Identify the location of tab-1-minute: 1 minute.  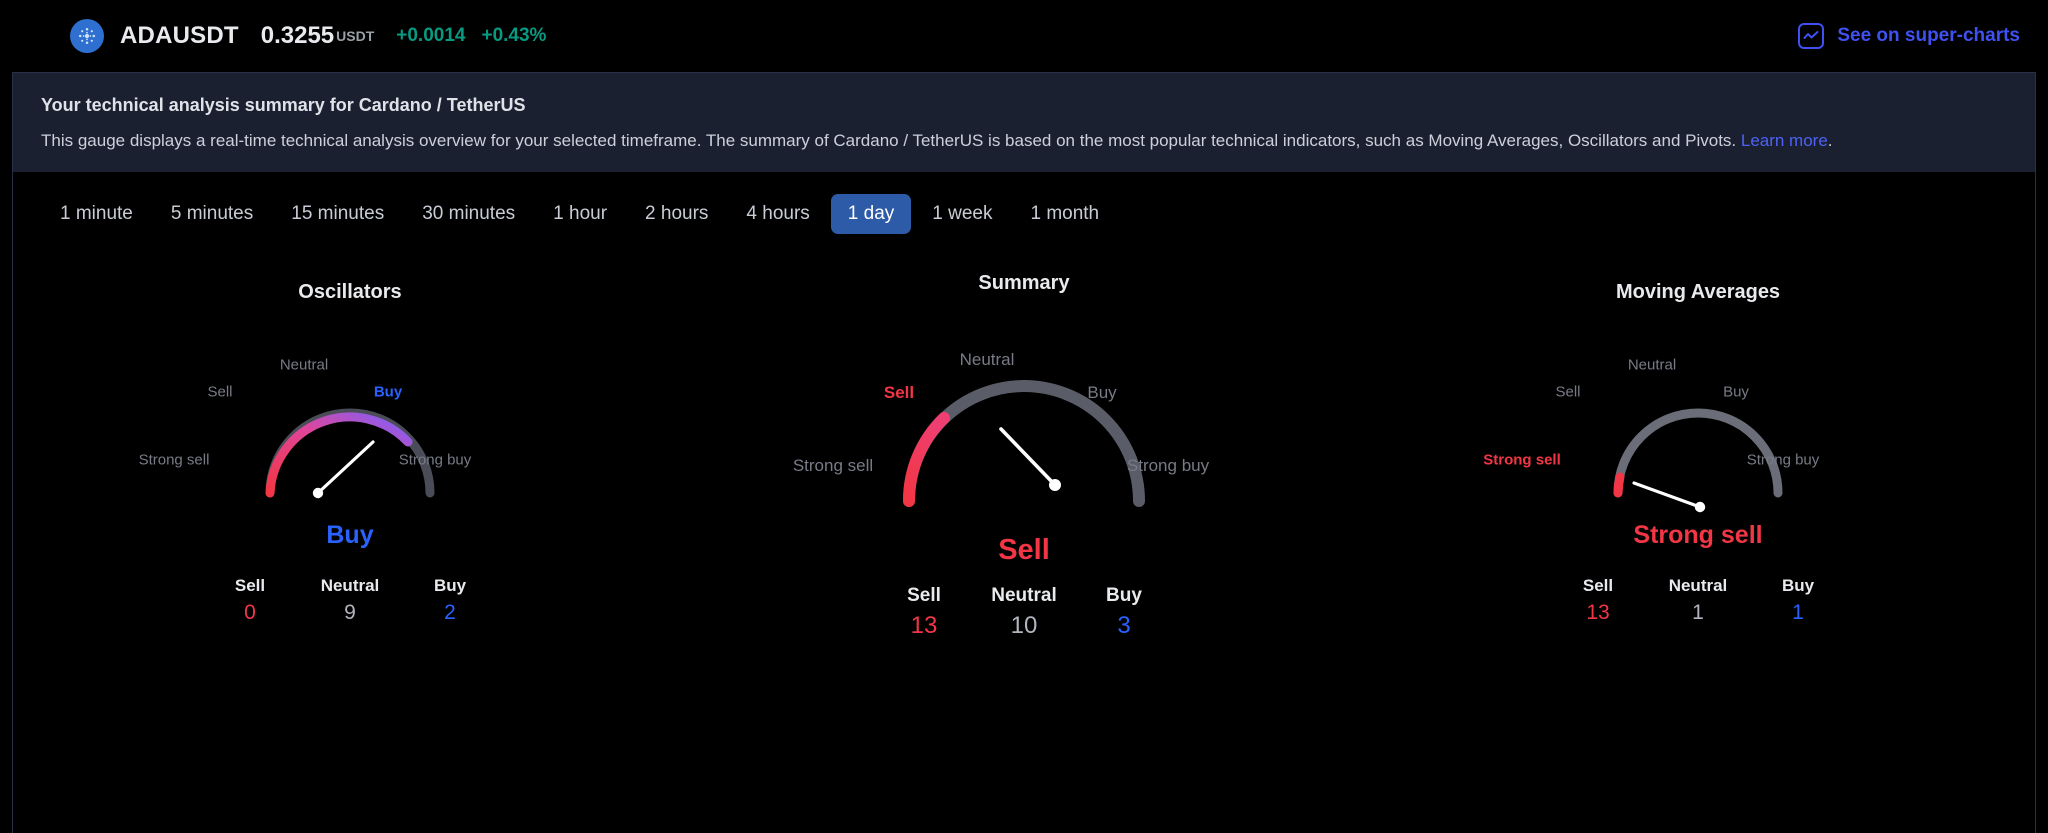
(96, 214).